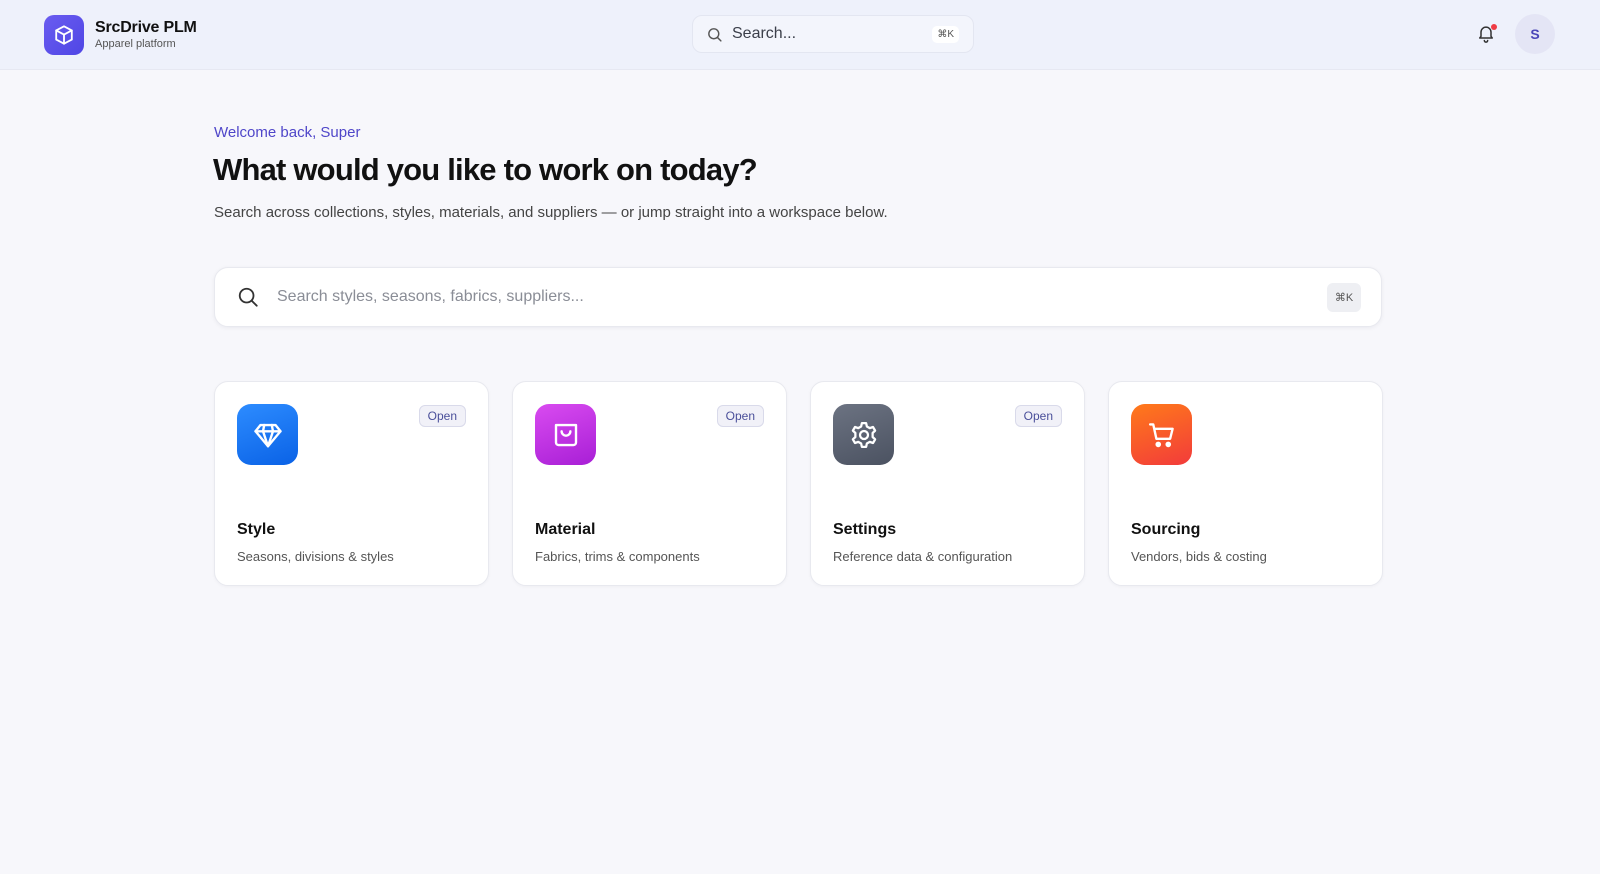 The width and height of the screenshot is (1600, 874). I want to click on notification-dot, so click(1494, 27).